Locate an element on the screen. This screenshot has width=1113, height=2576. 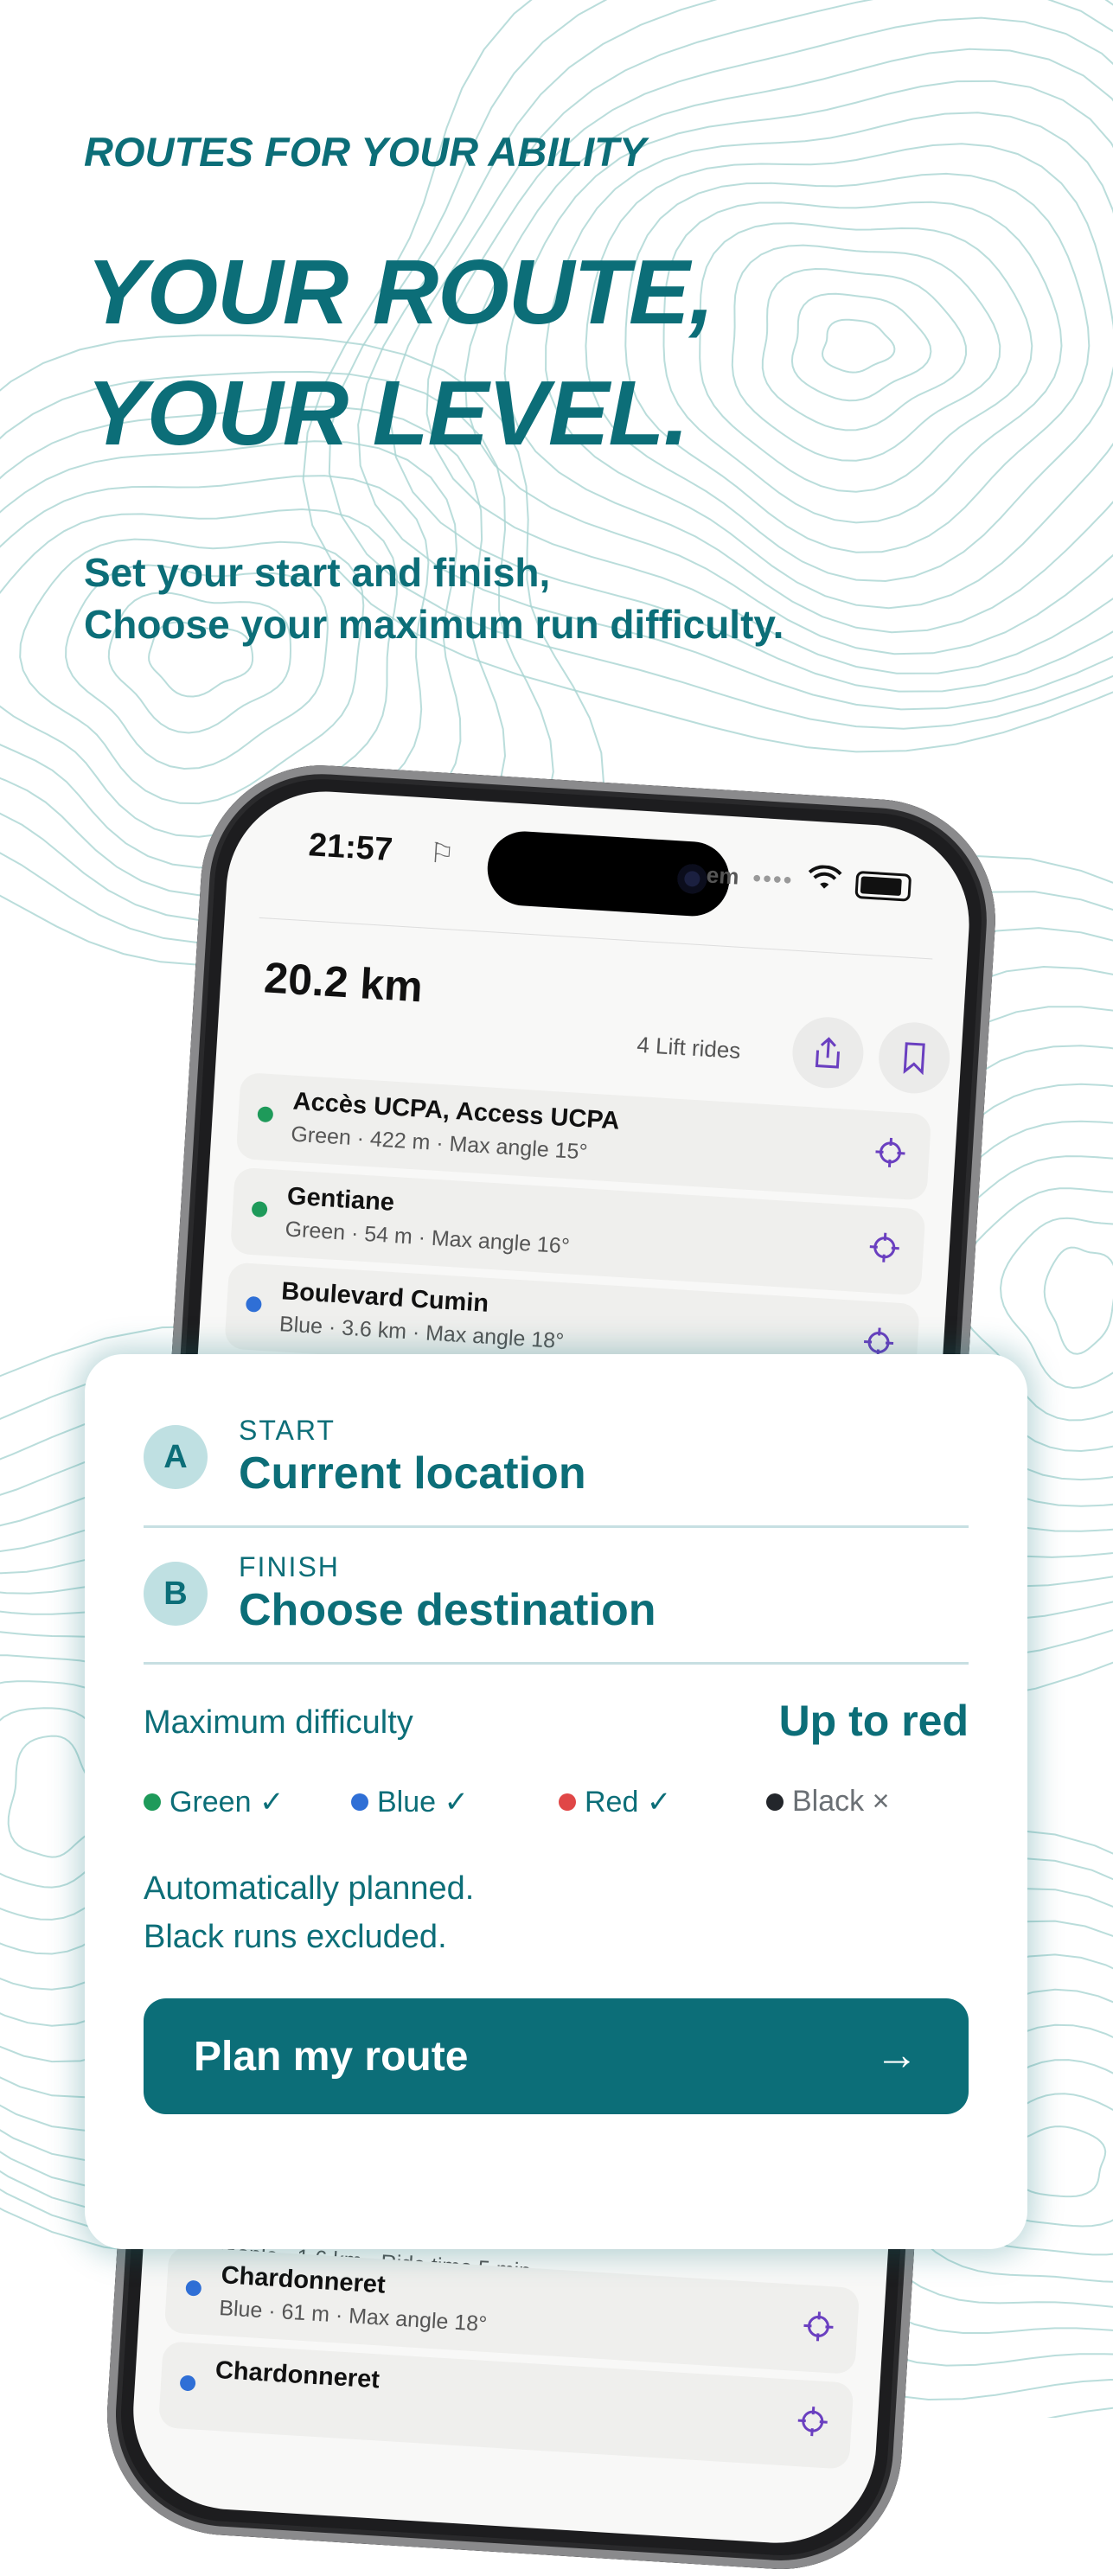
note-line-1: Automatically planned. is located at coordinates (310, 1889).